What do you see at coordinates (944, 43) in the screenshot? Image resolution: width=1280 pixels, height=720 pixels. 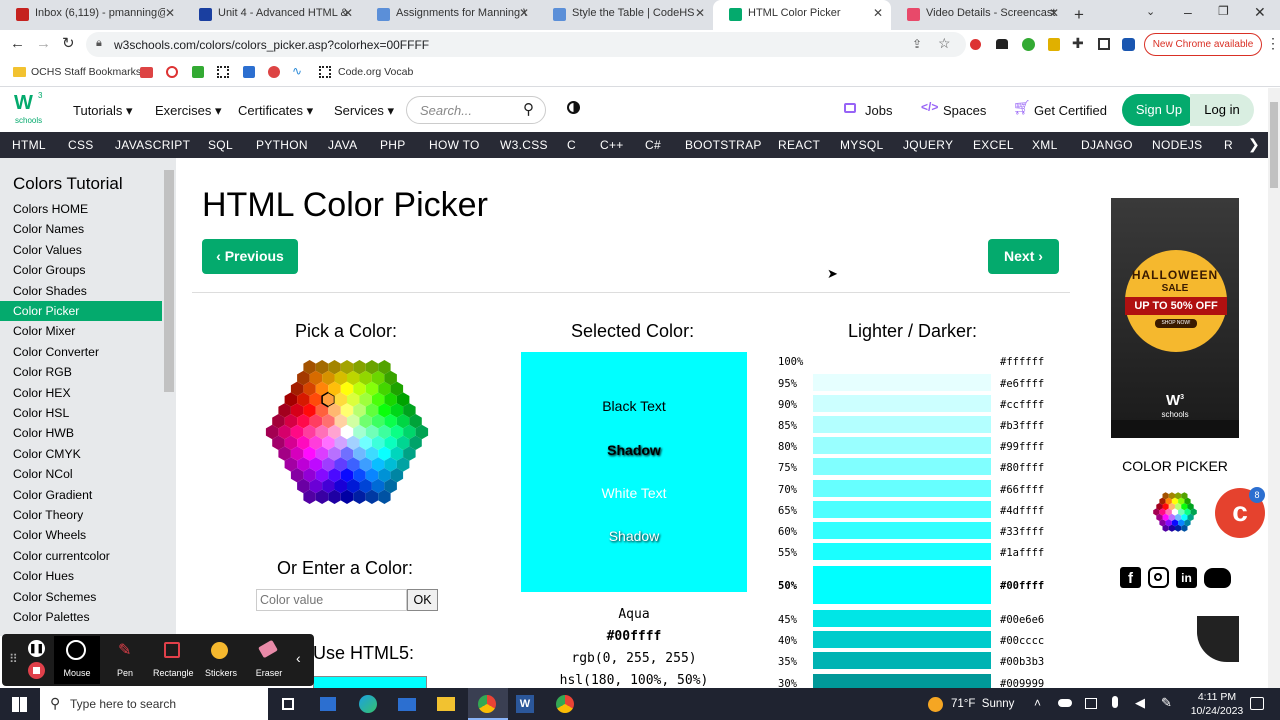 I see `bookmark-star-icon: ☆` at bounding box center [944, 43].